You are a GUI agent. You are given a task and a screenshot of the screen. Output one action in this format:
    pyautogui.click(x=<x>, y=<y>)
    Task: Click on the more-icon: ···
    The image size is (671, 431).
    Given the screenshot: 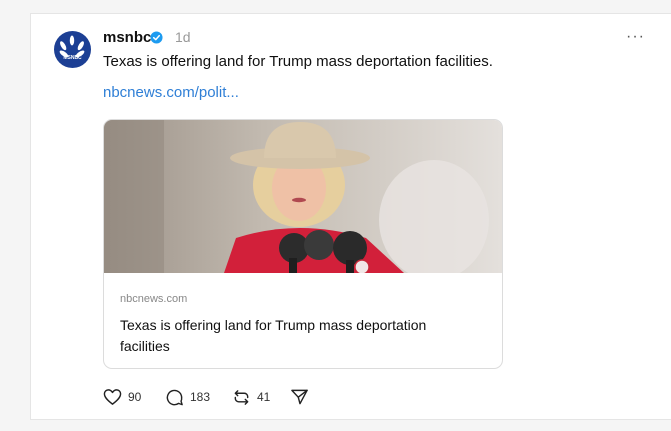 What is the action you would take?
    pyautogui.click(x=635, y=37)
    